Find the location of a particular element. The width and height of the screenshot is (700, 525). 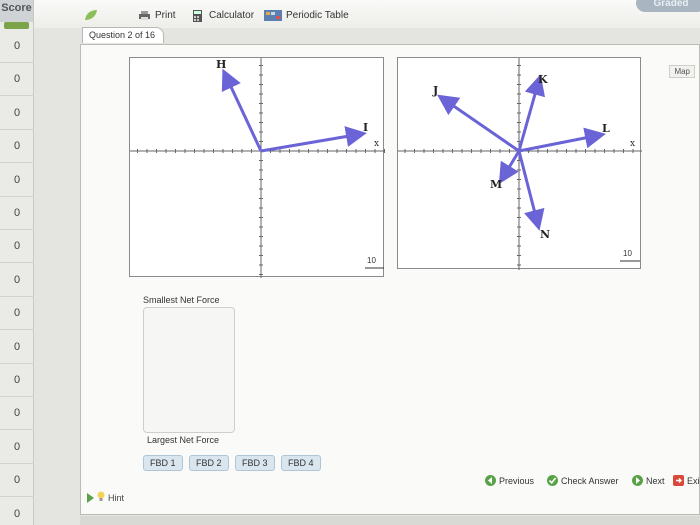

bottom-strip is located at coordinates (390, 520).